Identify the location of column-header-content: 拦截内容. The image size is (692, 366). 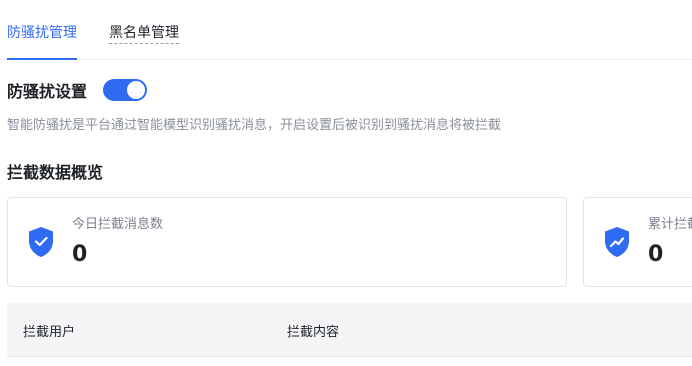
(313, 332).